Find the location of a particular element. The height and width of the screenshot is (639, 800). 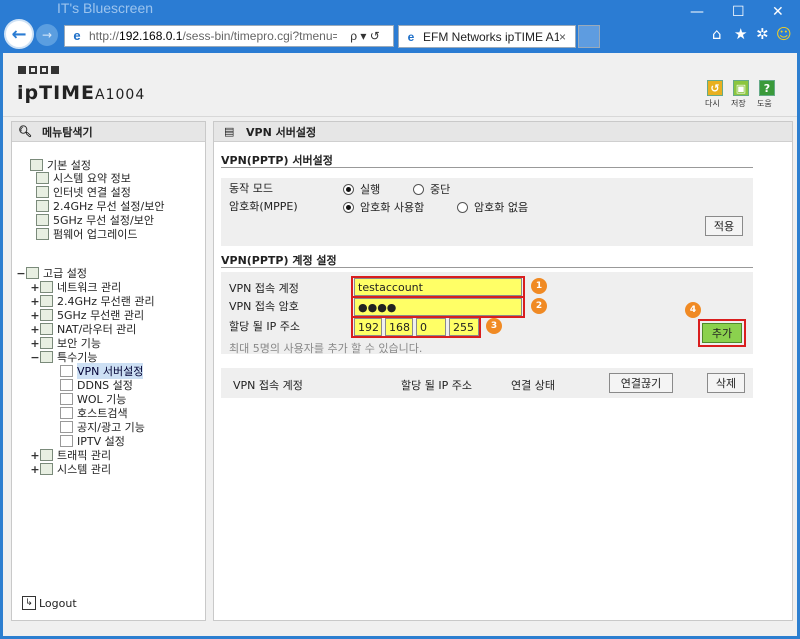

ip-octet-1-input: 192 is located at coordinates (368, 327).